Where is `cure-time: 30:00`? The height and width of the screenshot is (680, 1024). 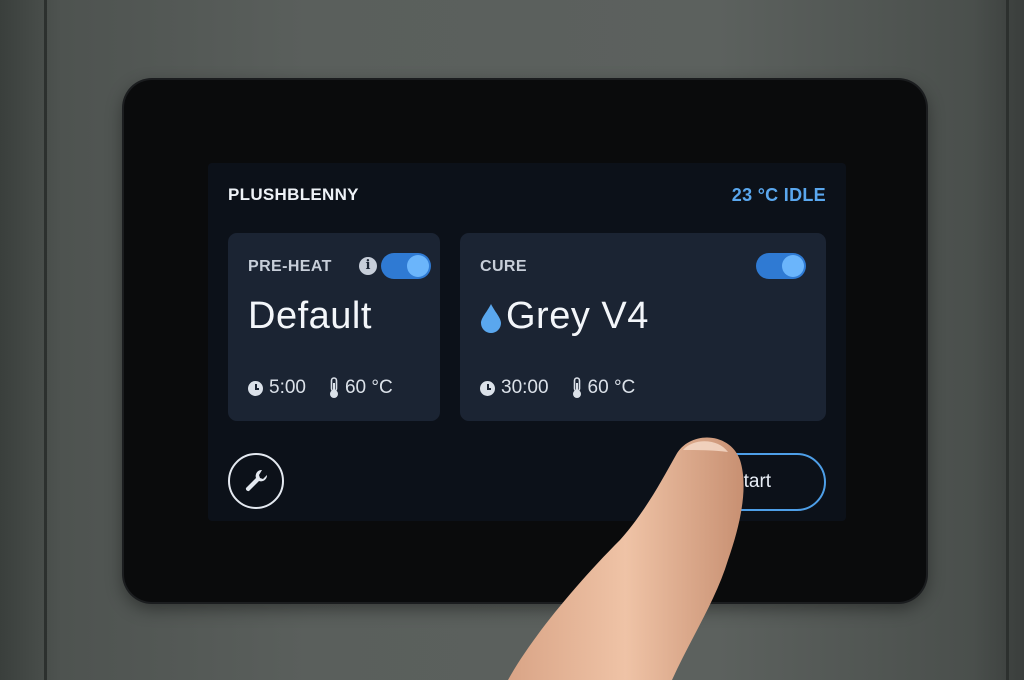
cure-time: 30:00 is located at coordinates (525, 387).